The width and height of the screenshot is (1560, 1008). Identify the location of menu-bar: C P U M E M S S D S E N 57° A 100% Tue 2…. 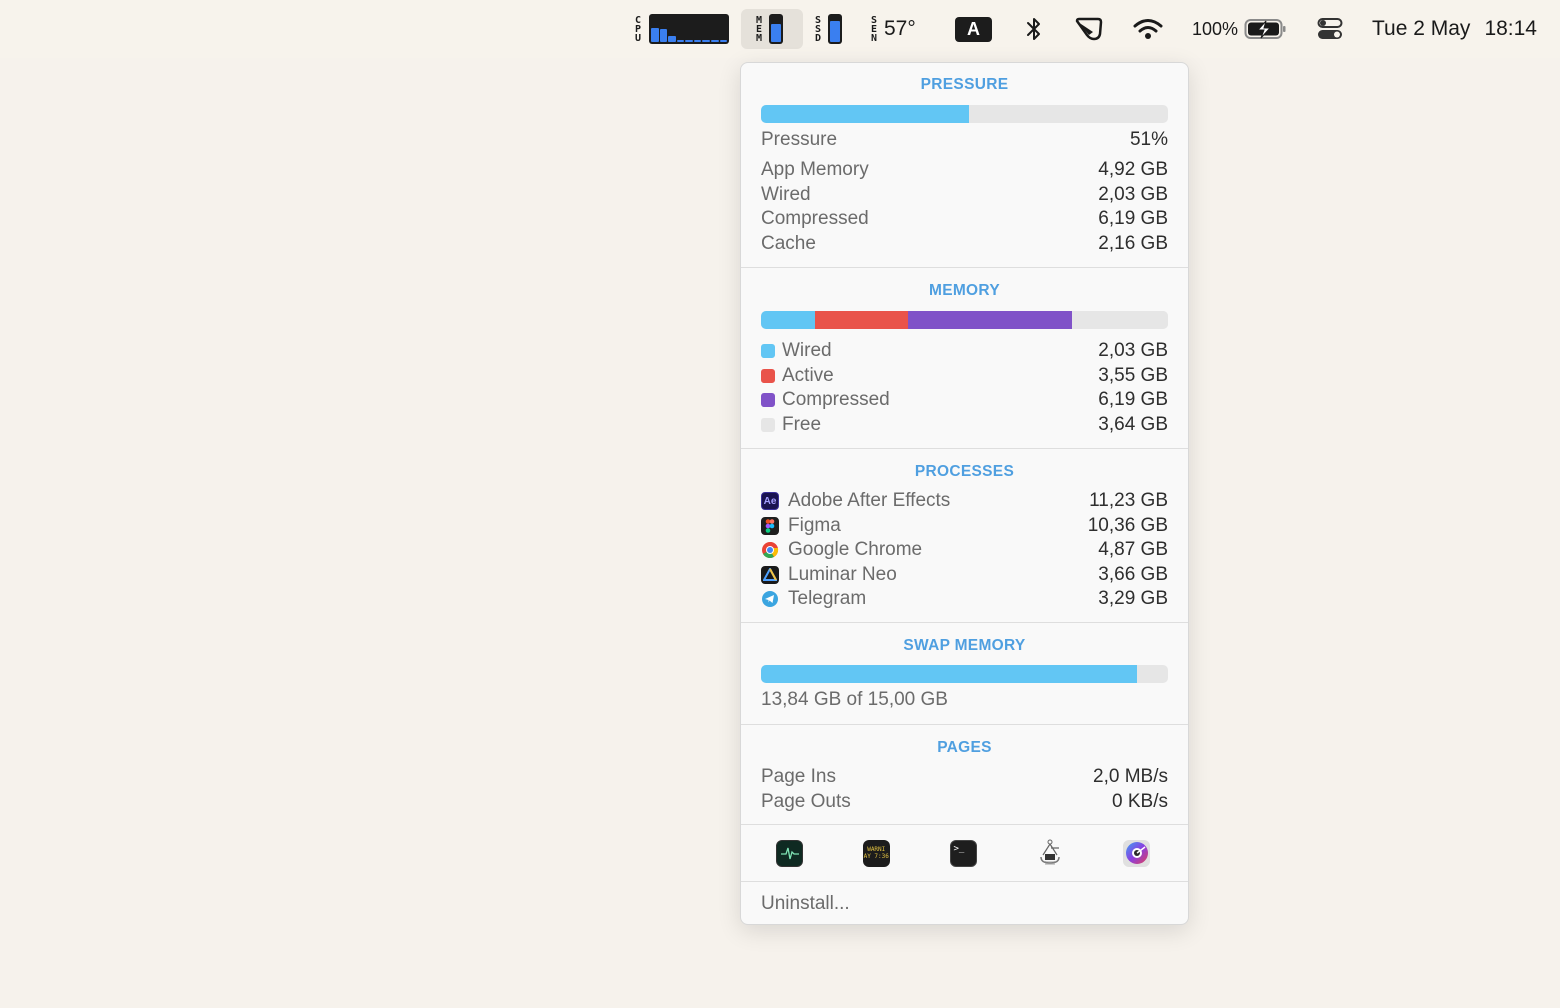
(780, 29).